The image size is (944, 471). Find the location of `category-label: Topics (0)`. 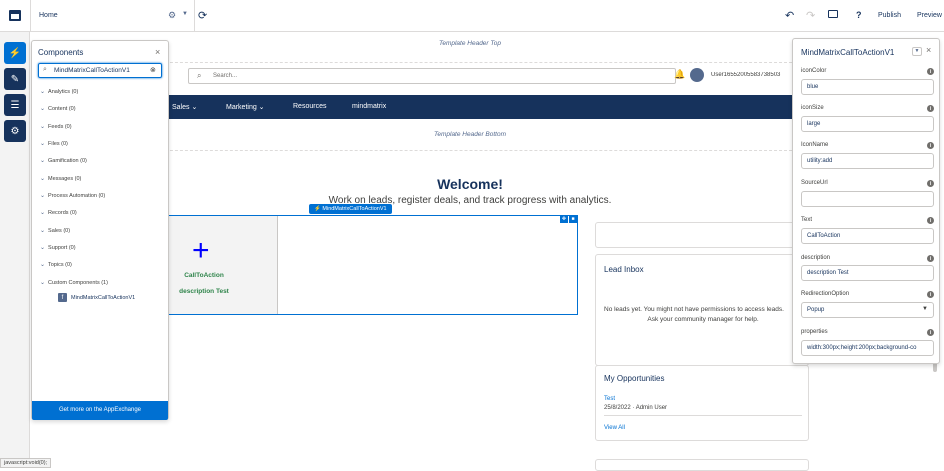

category-label: Topics (0) is located at coordinates (60, 264).